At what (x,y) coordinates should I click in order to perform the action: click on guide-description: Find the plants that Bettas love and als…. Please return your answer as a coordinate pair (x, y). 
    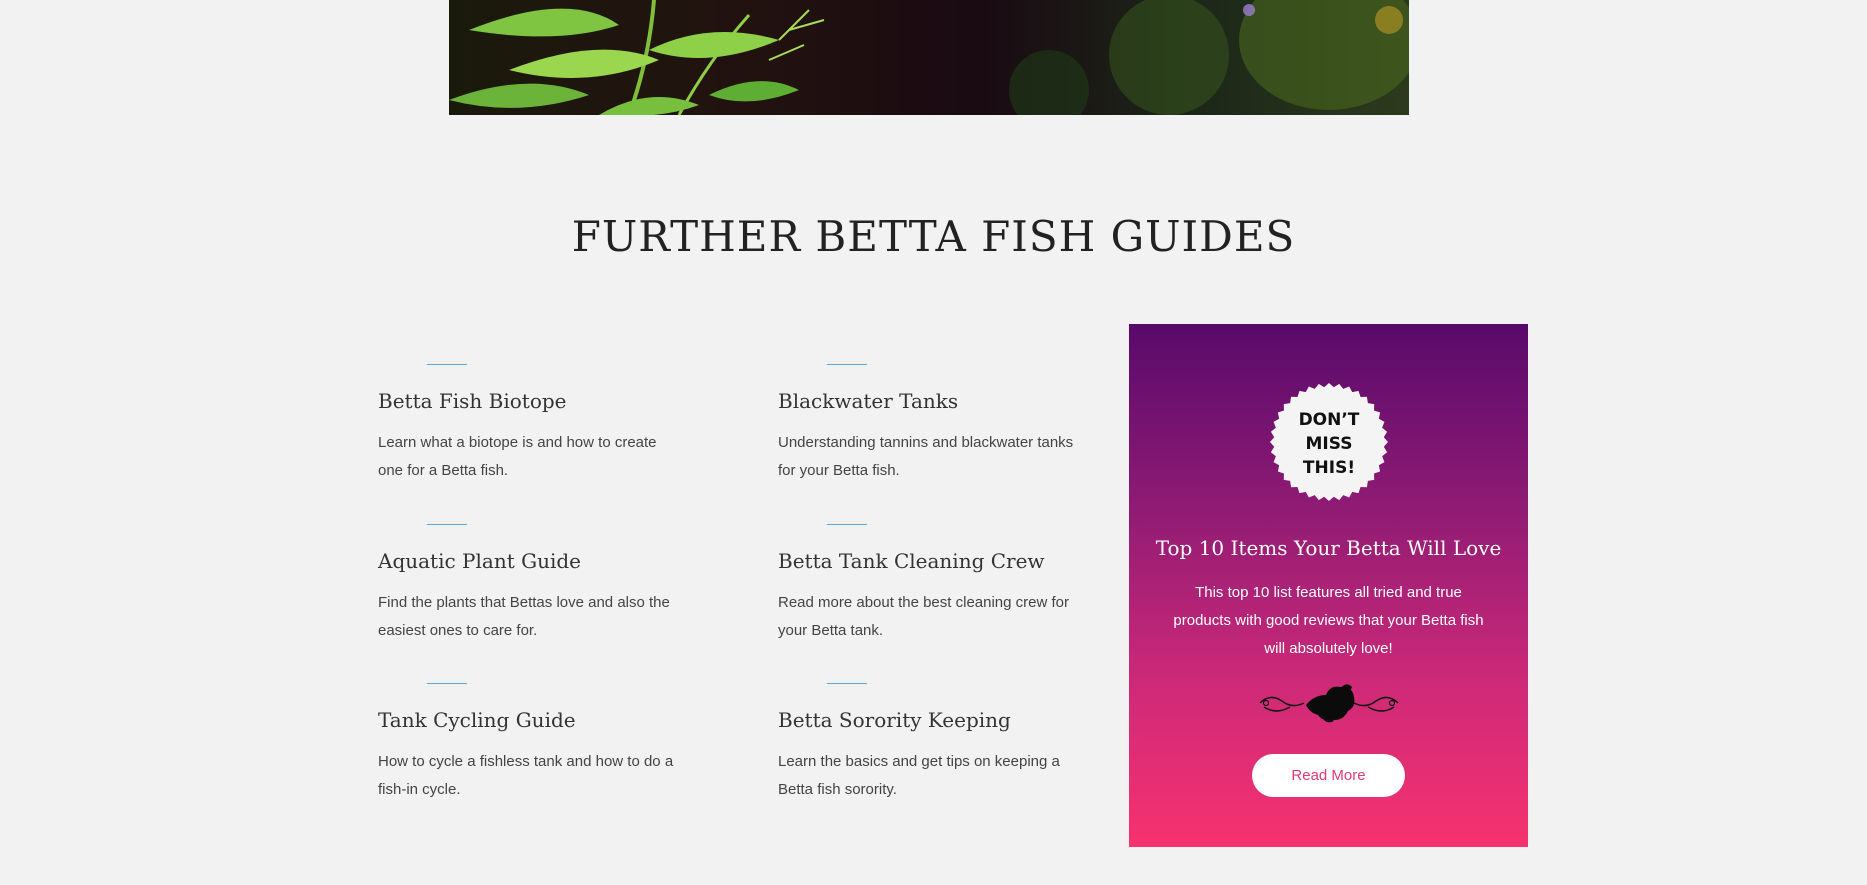
    Looking at the image, I should click on (524, 616).